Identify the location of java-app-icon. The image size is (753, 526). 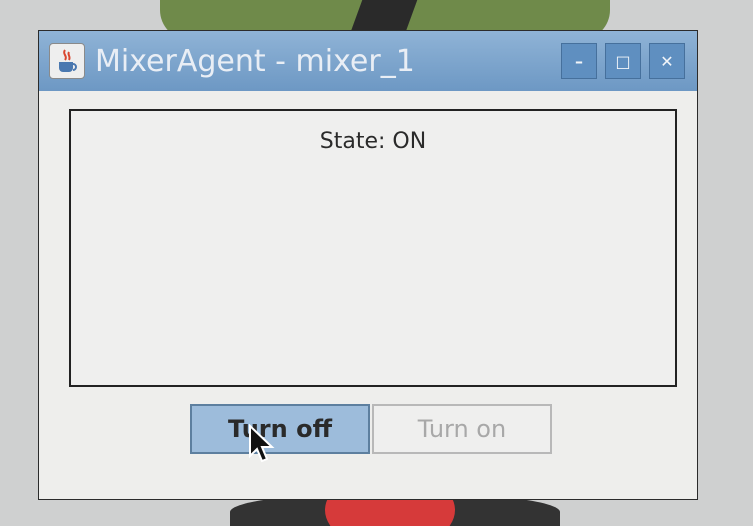
(67, 61).